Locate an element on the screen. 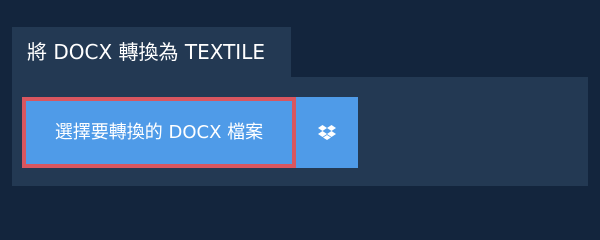 This screenshot has height=240, width=600. tab-convert-docx-to-textile: 將 DOCX 轉換為 TEXTILE is located at coordinates (151, 52).